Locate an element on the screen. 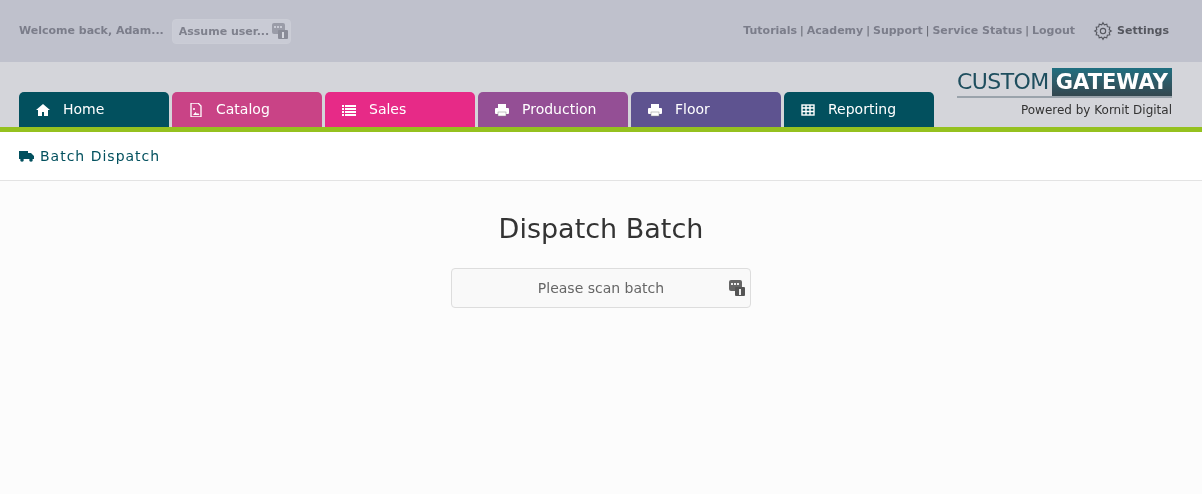 The image size is (1202, 494). image-icon is located at coordinates (196, 109).